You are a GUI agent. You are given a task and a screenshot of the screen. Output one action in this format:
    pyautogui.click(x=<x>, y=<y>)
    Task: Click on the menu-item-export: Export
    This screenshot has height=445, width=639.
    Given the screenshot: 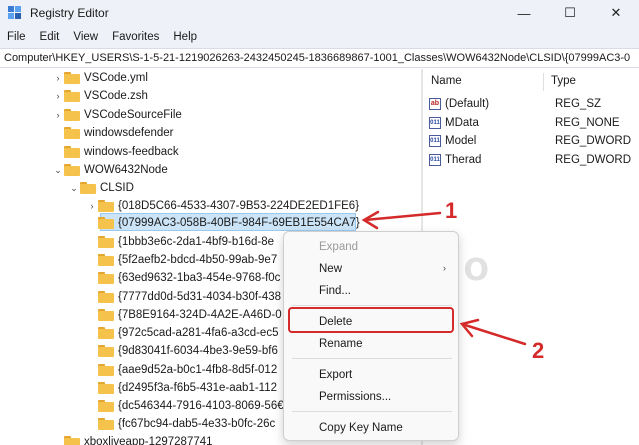 What is the action you would take?
    pyautogui.click(x=335, y=375)
    